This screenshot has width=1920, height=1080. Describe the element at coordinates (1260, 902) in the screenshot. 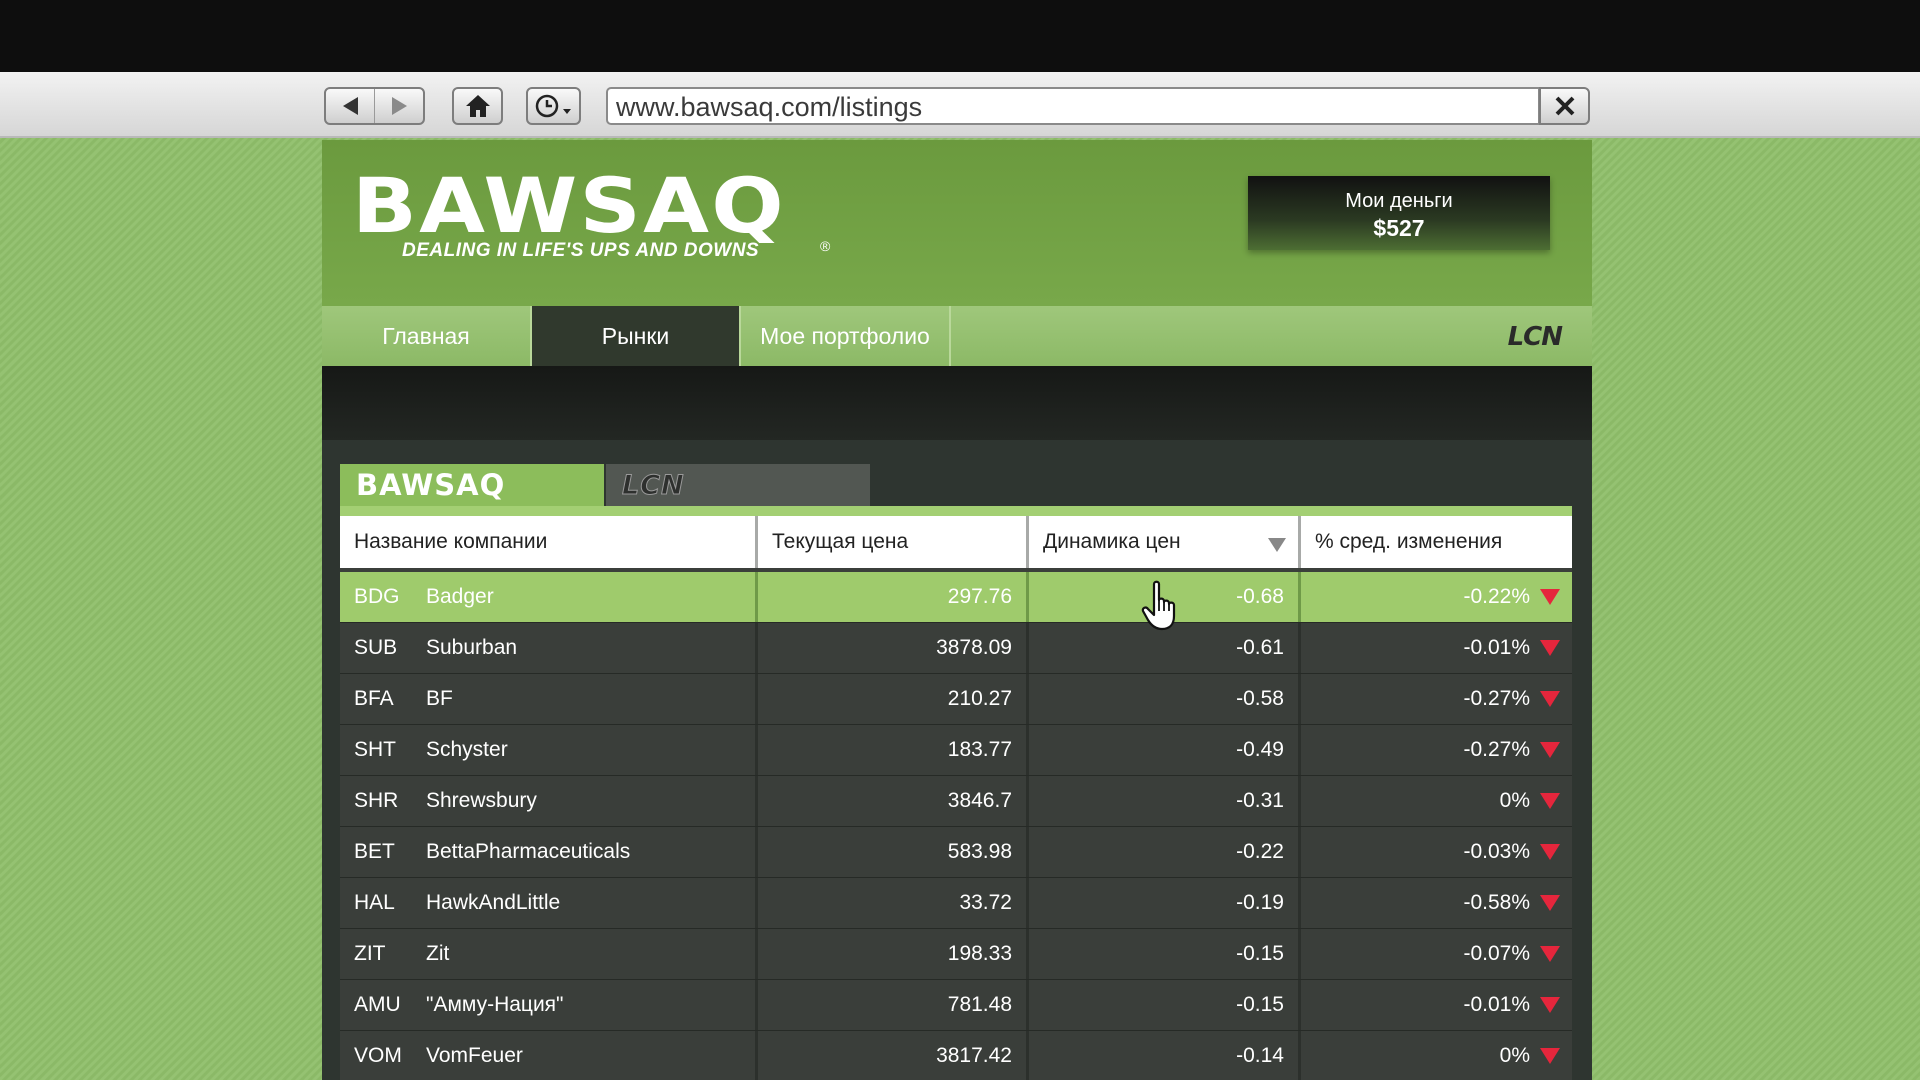

I see `price-change: -0.19` at that location.